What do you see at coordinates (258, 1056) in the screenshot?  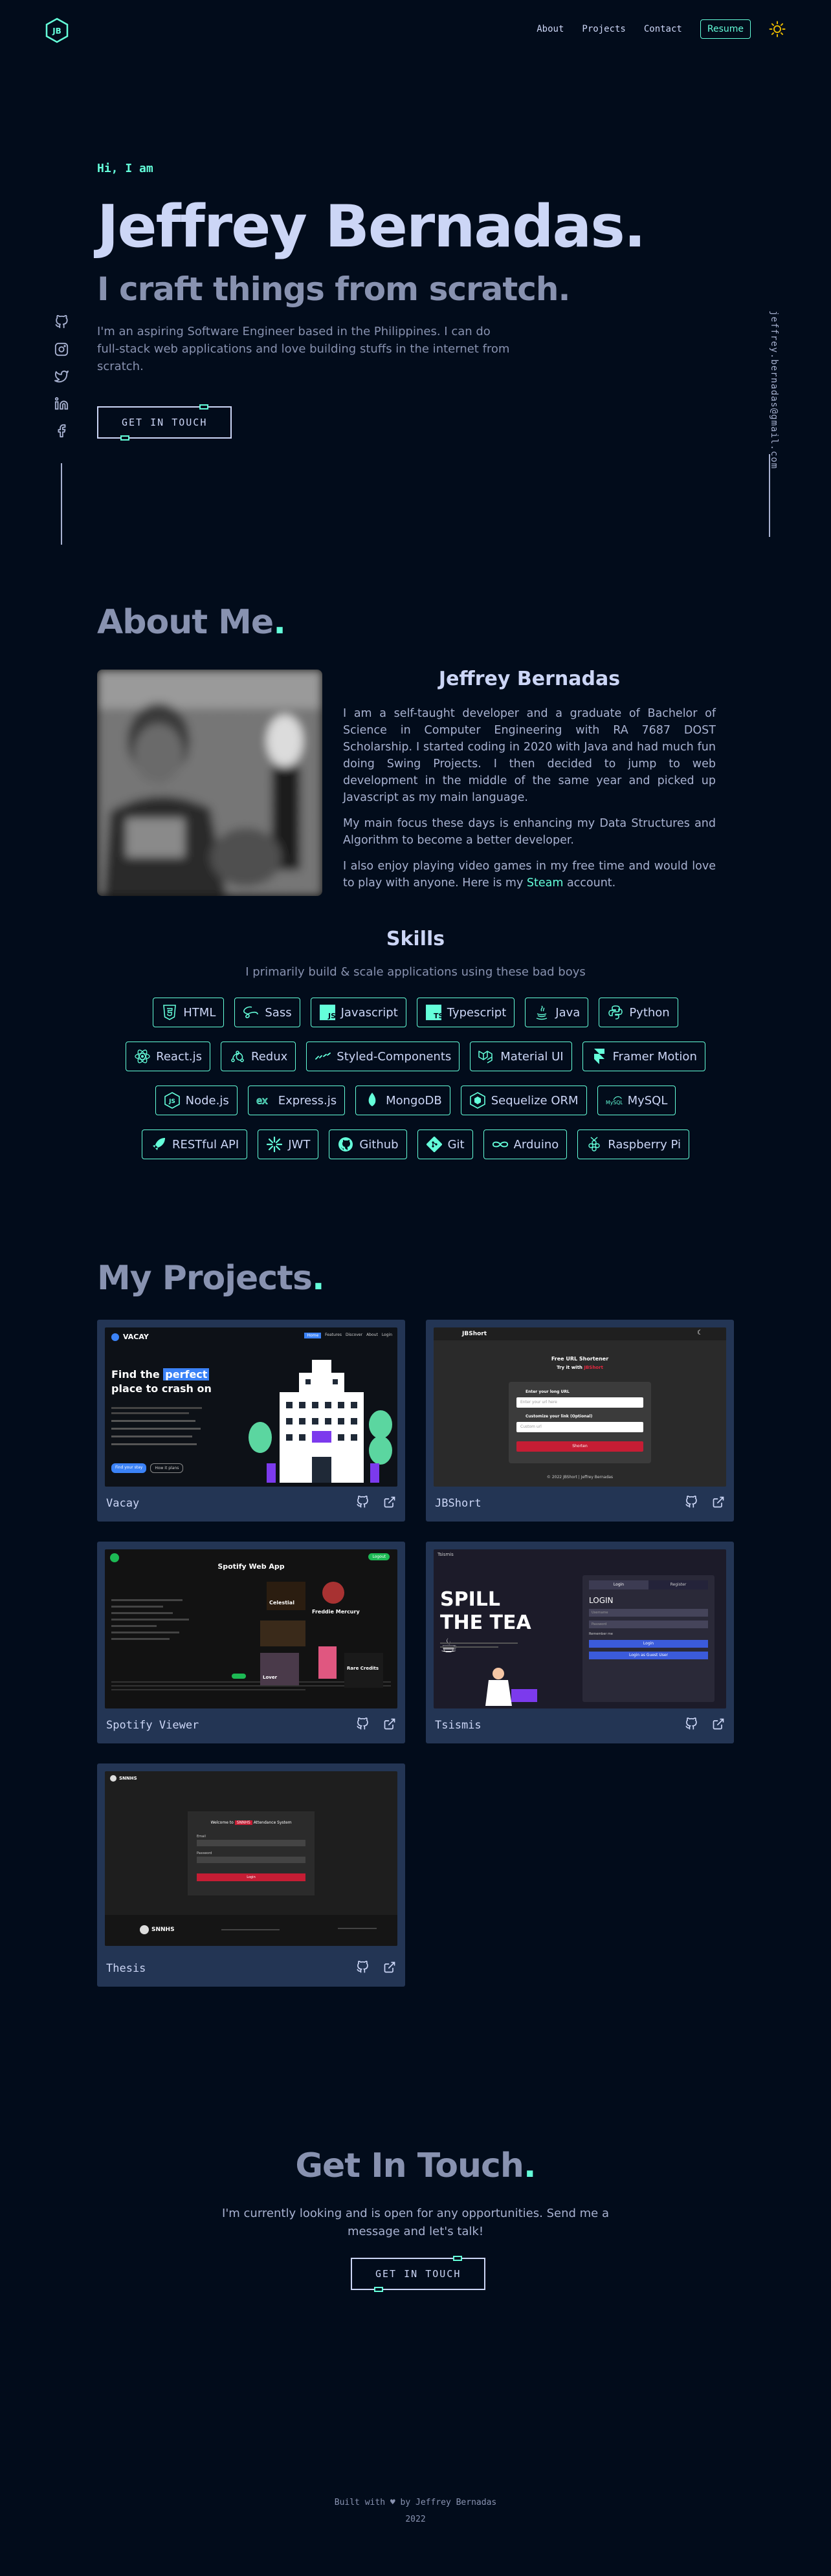 I see `skill-chip-redux: Redux` at bounding box center [258, 1056].